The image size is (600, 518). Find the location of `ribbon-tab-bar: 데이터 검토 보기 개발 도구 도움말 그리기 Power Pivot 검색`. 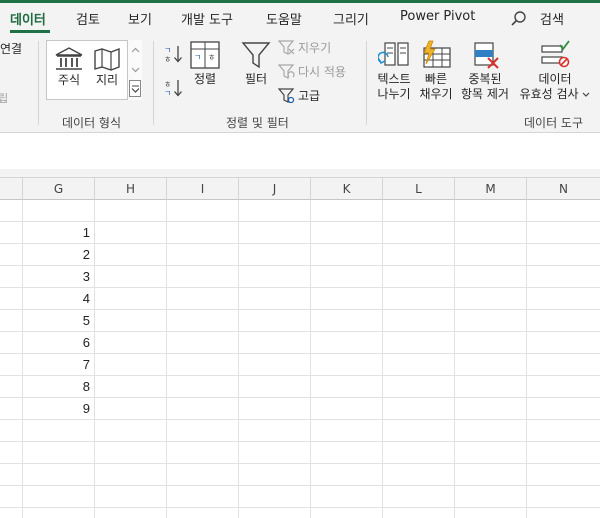

ribbon-tab-bar: 데이터 검토 보기 개발 도구 도움말 그리기 Power Pivot 검색 is located at coordinates (300, 19).